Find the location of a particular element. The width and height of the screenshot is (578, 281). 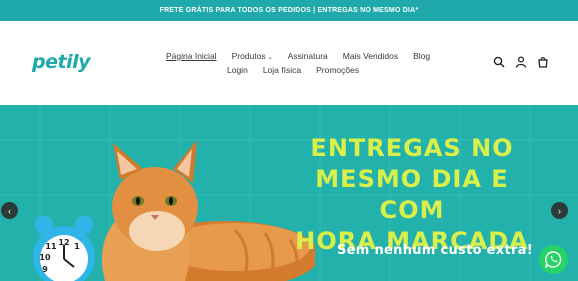

search-icon is located at coordinates (499, 62).